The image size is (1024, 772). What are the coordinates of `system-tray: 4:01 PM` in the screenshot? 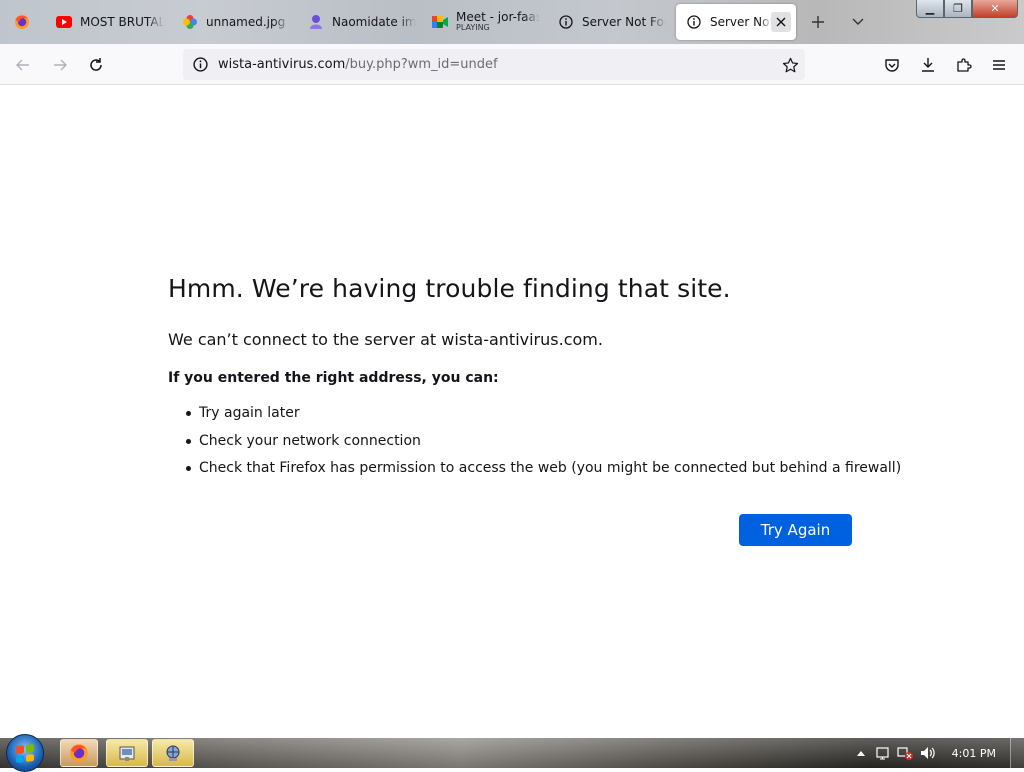 It's located at (937, 753).